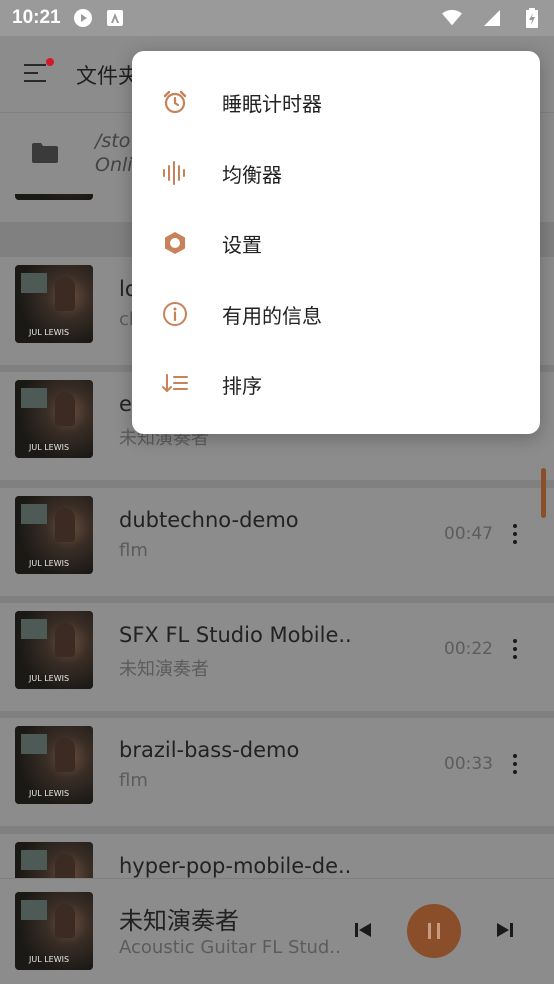 Image resolution: width=554 pixels, height=984 pixels. What do you see at coordinates (336, 101) in the screenshot?
I see `menu-item-sleep-timer: 睡眠计时器` at bounding box center [336, 101].